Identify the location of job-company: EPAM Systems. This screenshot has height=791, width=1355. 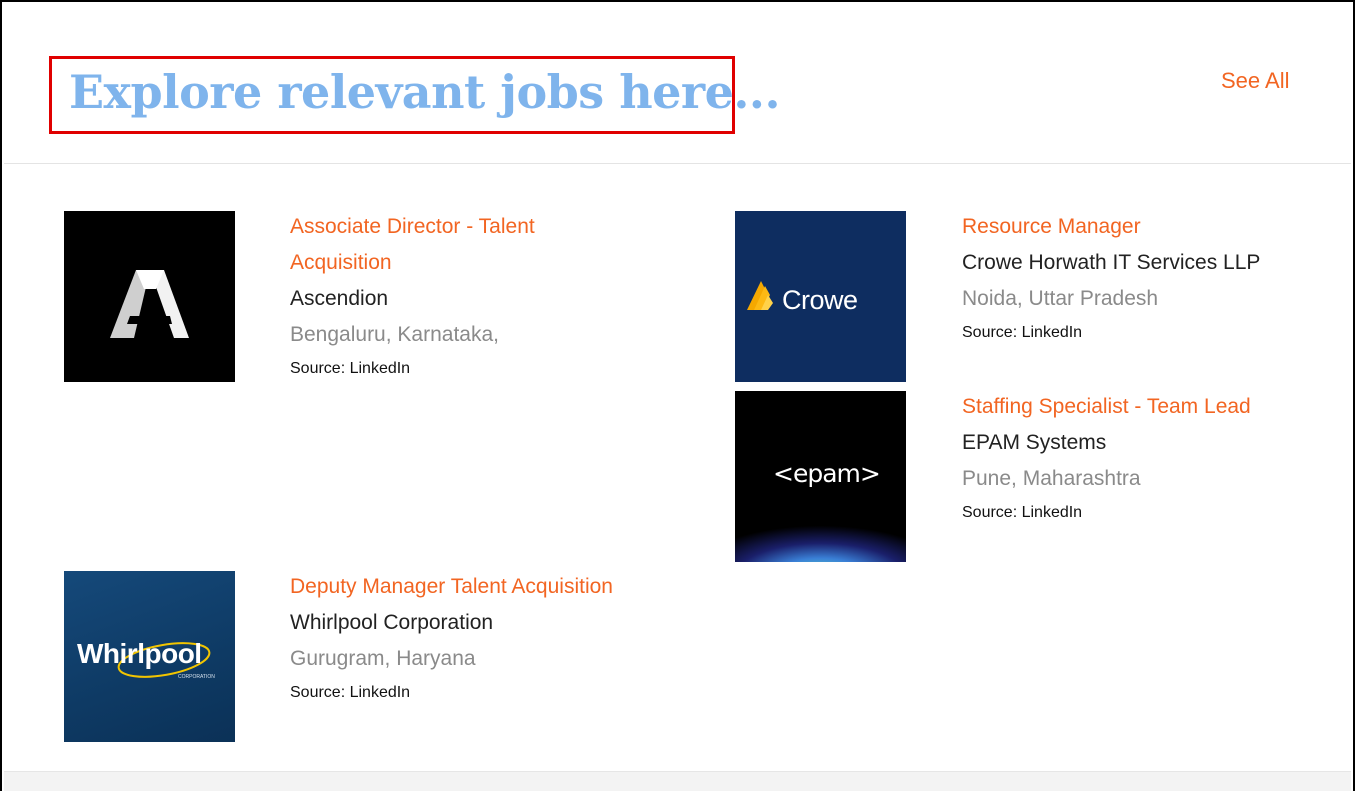
(1034, 442).